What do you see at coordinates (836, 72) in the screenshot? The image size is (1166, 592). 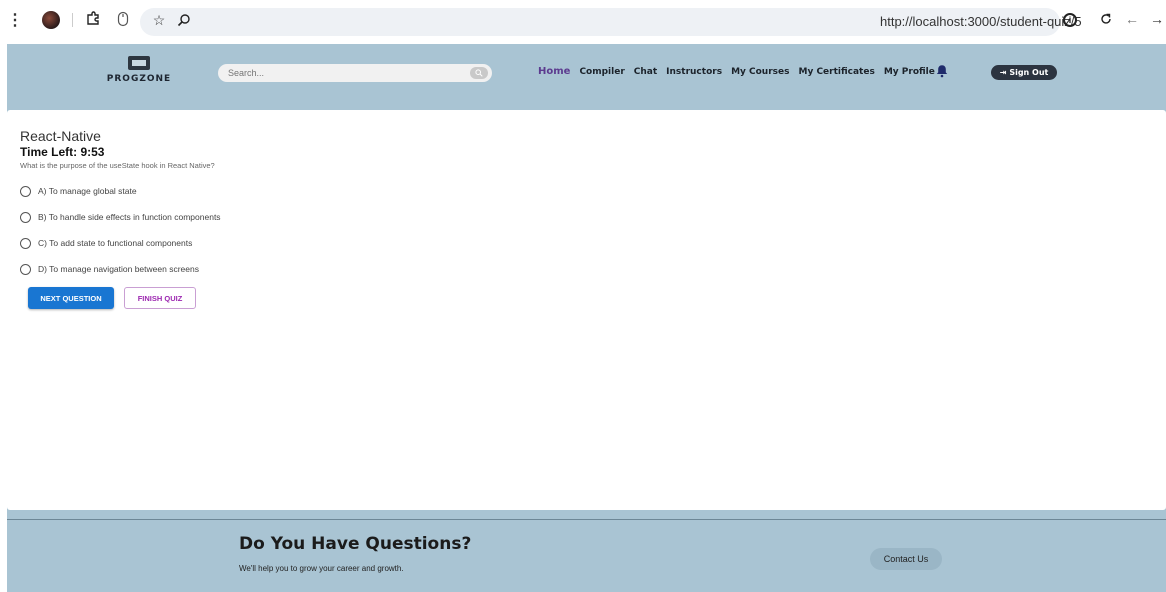 I see `nav-link-my-certificates: My Certificates` at bounding box center [836, 72].